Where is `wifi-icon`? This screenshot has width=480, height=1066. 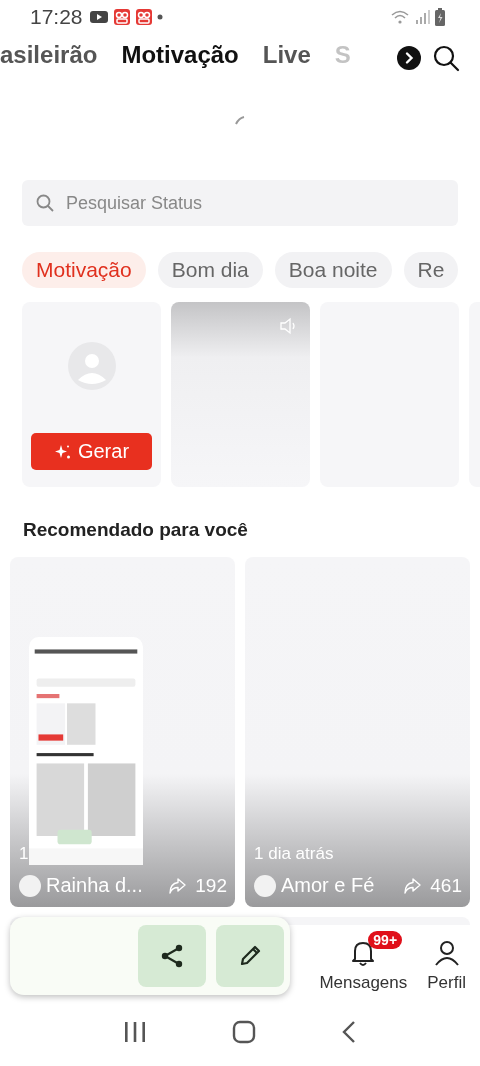 wifi-icon is located at coordinates (400, 17).